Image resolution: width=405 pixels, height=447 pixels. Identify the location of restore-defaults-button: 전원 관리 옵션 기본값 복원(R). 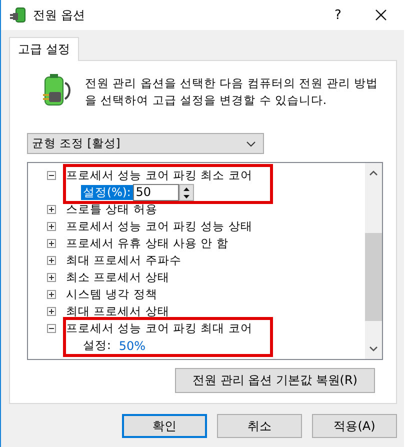
(275, 380).